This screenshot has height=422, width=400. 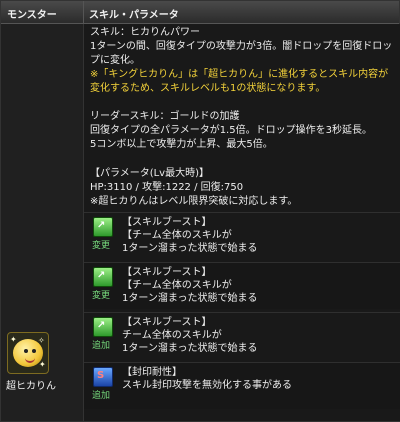 I want to click on monster-avatar: ✦ ✧ ✦, so click(x=28, y=353).